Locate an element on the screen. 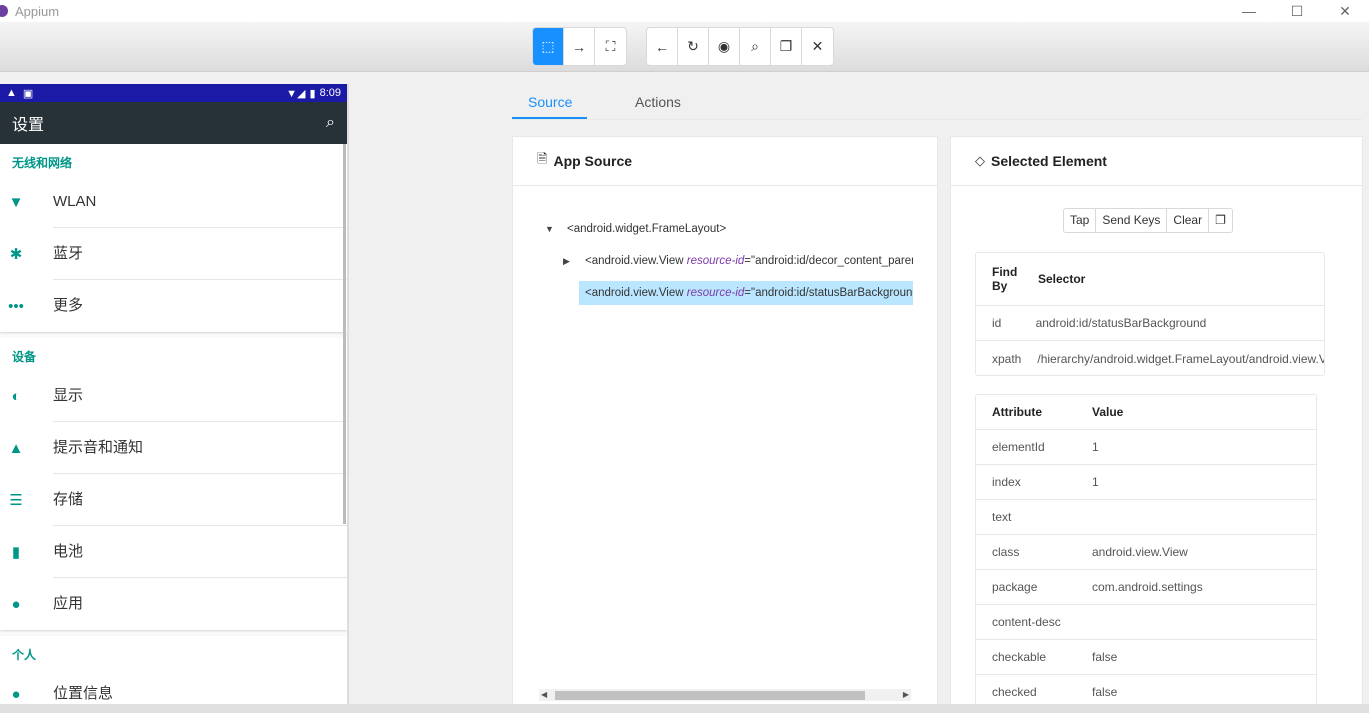  attribute-row: class android.view.View is located at coordinates (1146, 552).